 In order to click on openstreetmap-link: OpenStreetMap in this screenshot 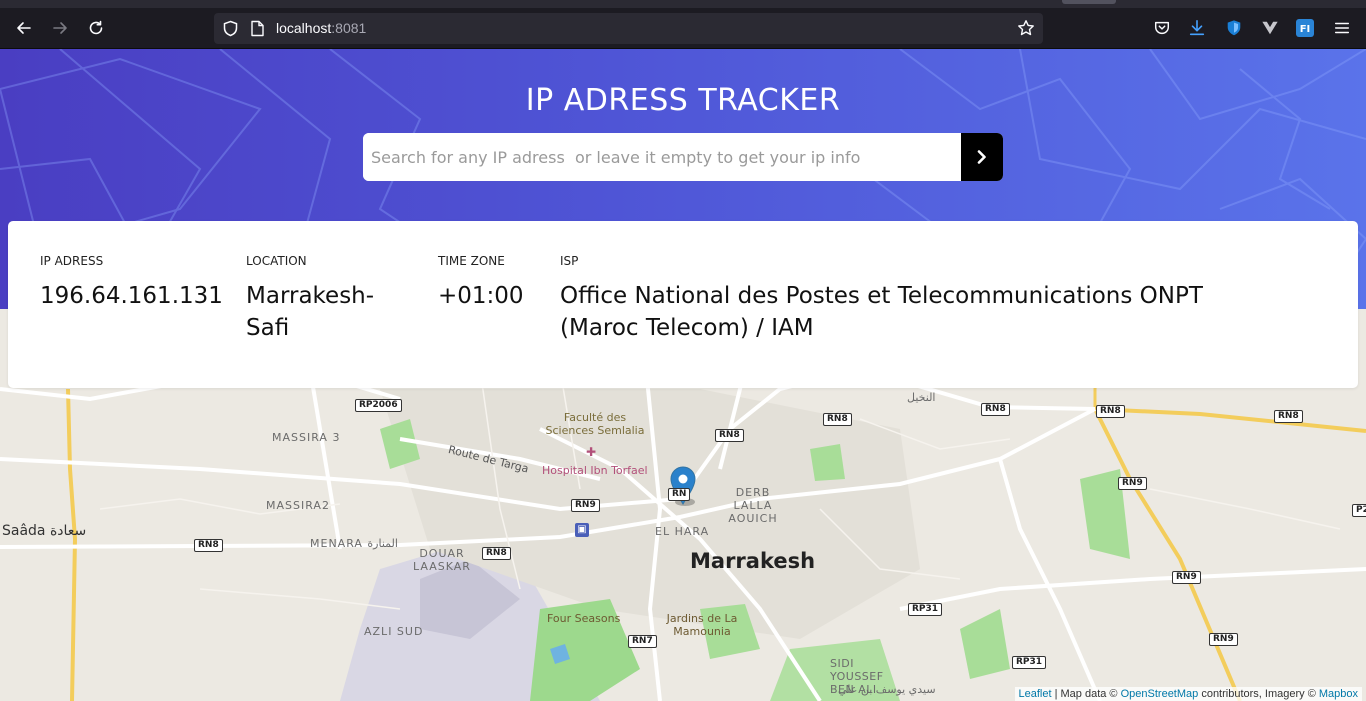, I will do `click(1160, 694)`.